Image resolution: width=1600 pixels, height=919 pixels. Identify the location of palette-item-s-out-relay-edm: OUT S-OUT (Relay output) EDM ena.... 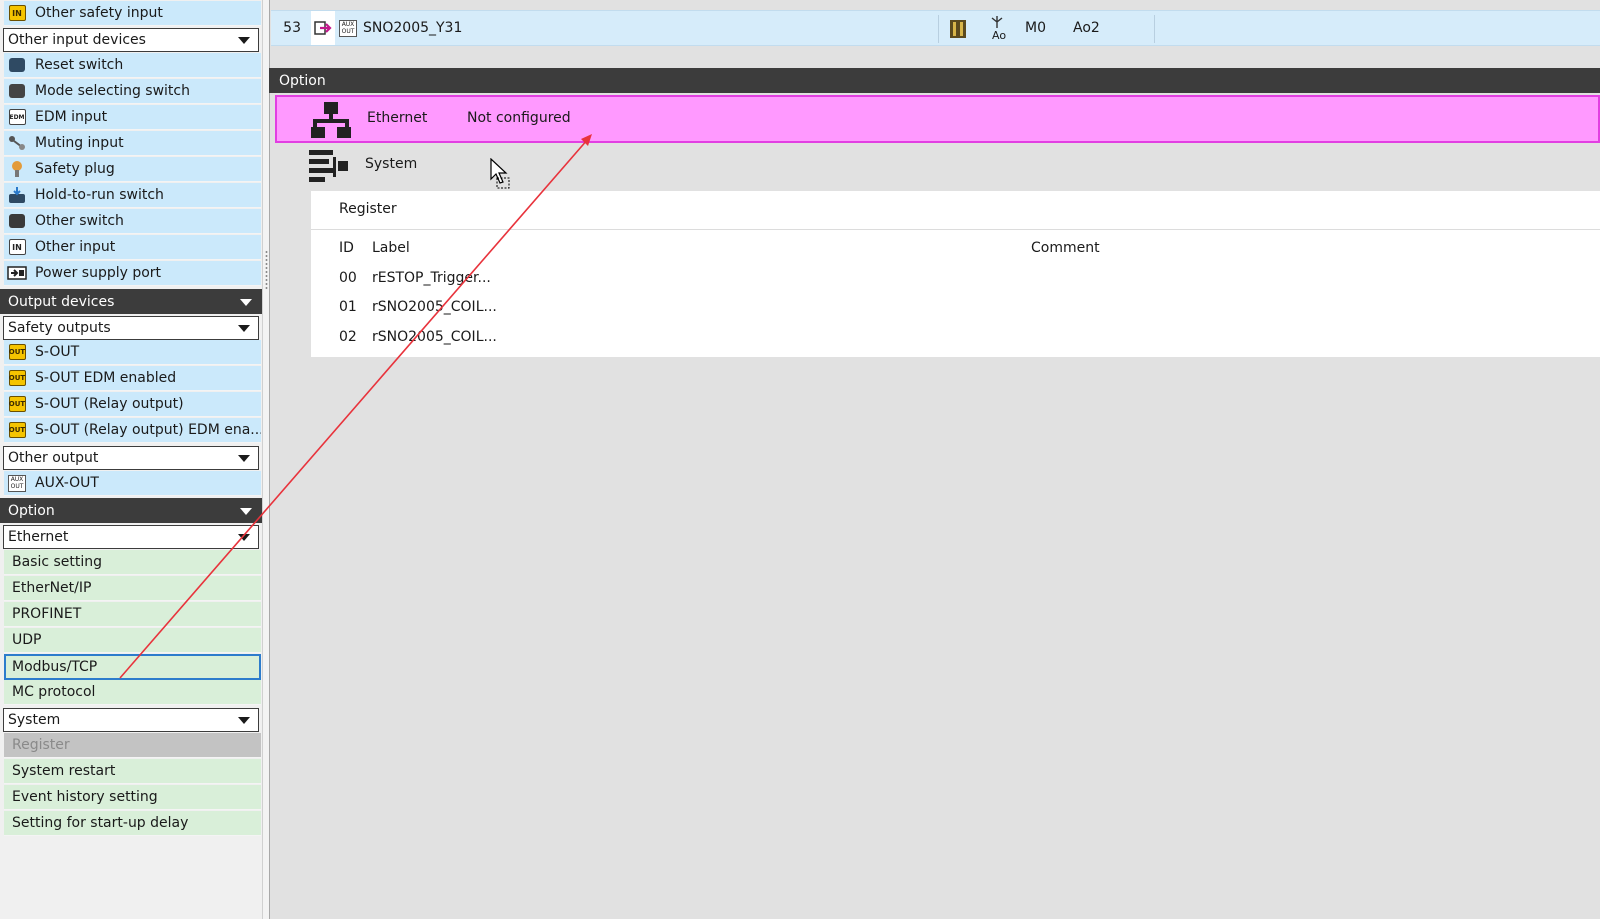
(132, 430).